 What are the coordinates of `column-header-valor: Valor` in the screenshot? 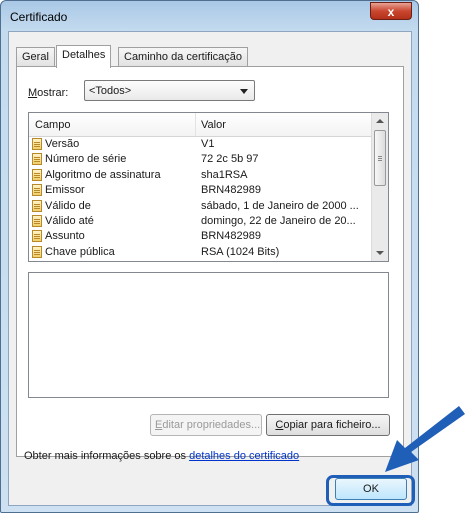 It's located at (213, 125).